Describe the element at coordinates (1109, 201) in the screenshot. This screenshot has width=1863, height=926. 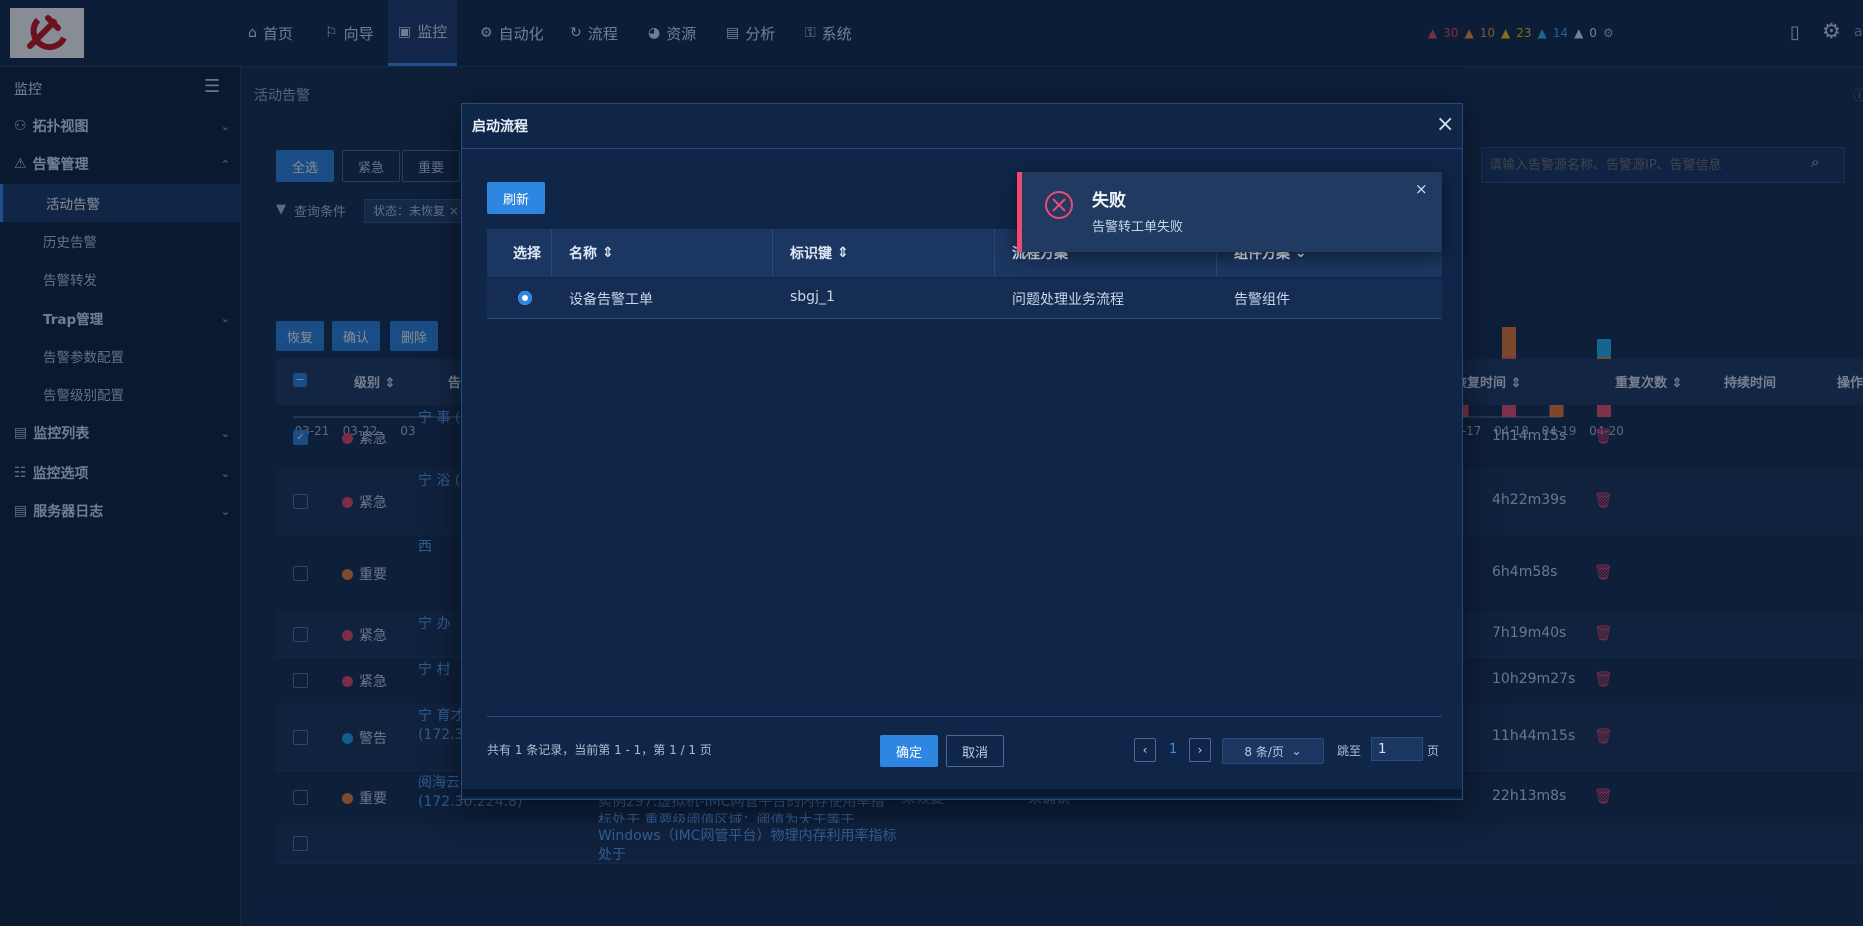
I see `notification-title: 失败` at that location.